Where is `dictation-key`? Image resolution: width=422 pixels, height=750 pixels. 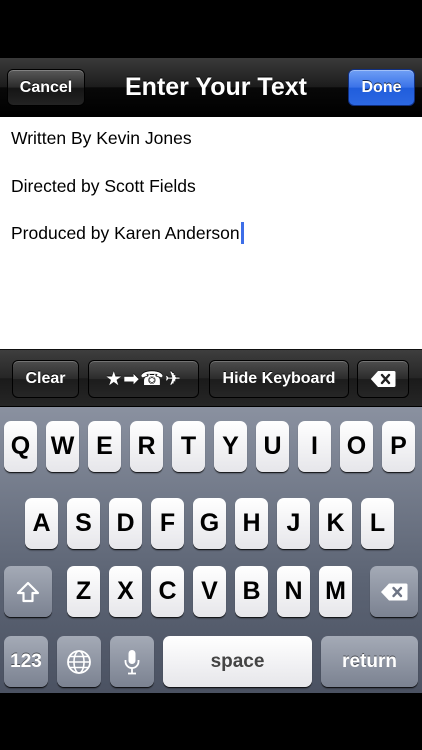 dictation-key is located at coordinates (132, 661).